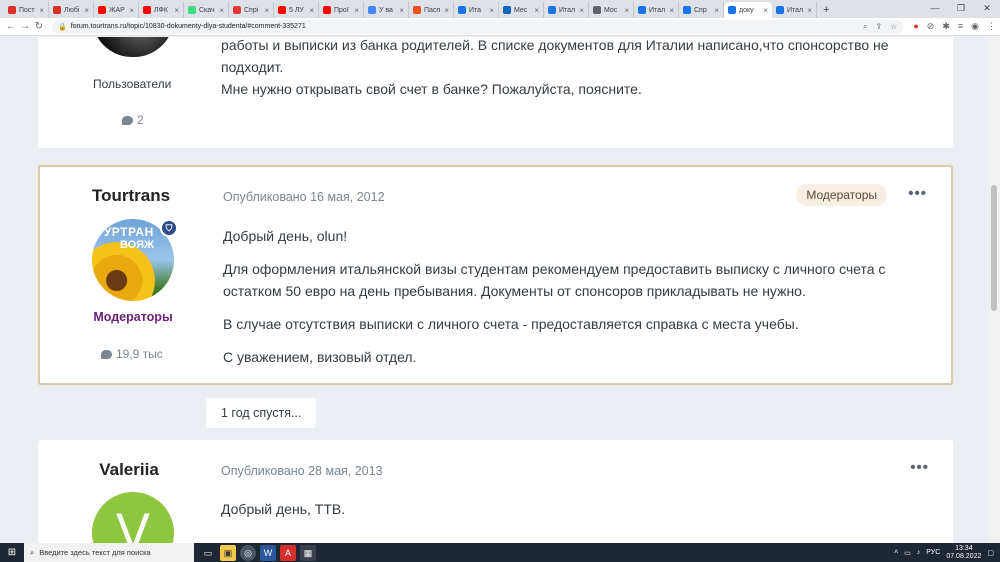 Image resolution: width=1000 pixels, height=562 pixels. What do you see at coordinates (893, 27) in the screenshot?
I see `bookmark-star-icon: ☆` at bounding box center [893, 27].